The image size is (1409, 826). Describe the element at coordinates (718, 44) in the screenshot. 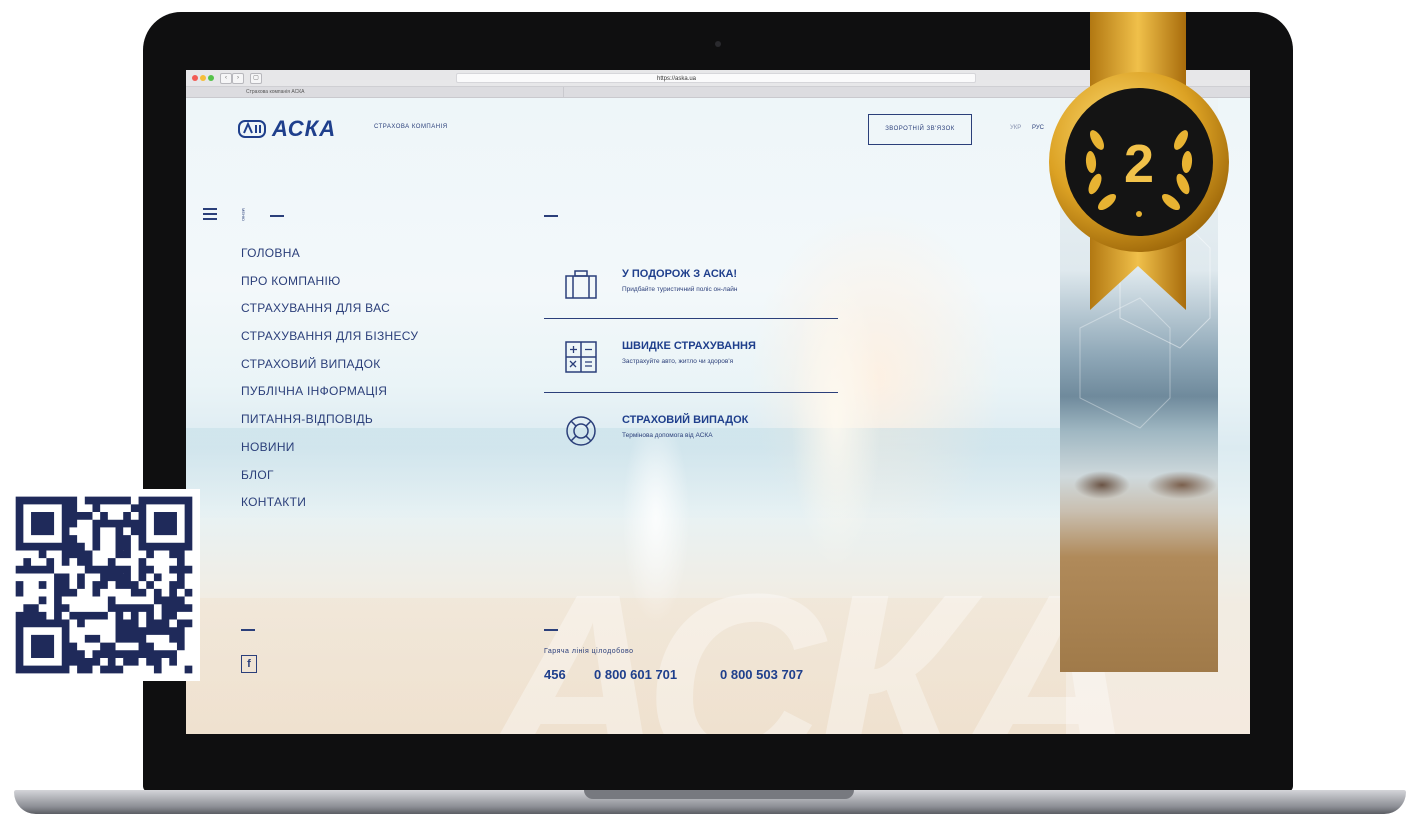

I see `camera-dot` at that location.